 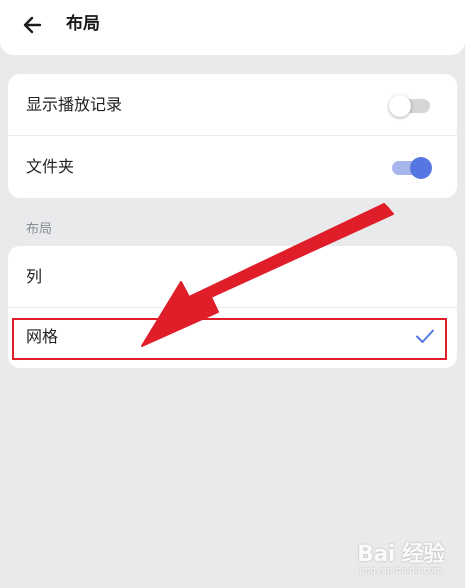 What do you see at coordinates (74, 104) in the screenshot?
I see `setting-label-show-history: 显示播放记录` at bounding box center [74, 104].